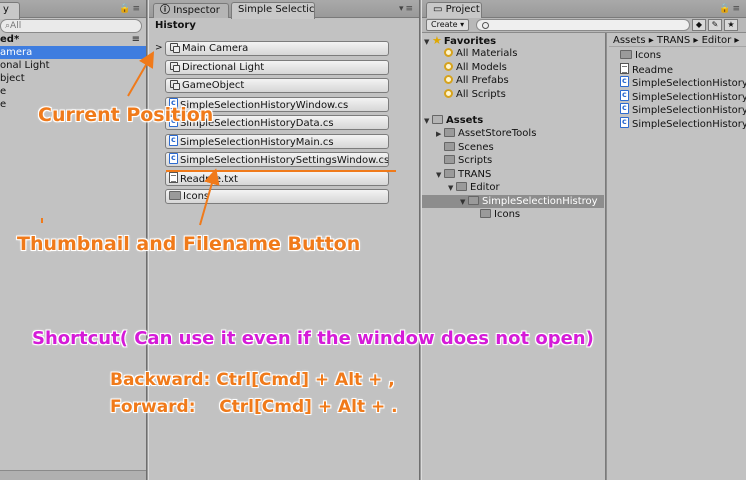 This screenshot has height=480, width=746. What do you see at coordinates (465, 120) in the screenshot?
I see `tree-item-label: Assets` at bounding box center [465, 120].